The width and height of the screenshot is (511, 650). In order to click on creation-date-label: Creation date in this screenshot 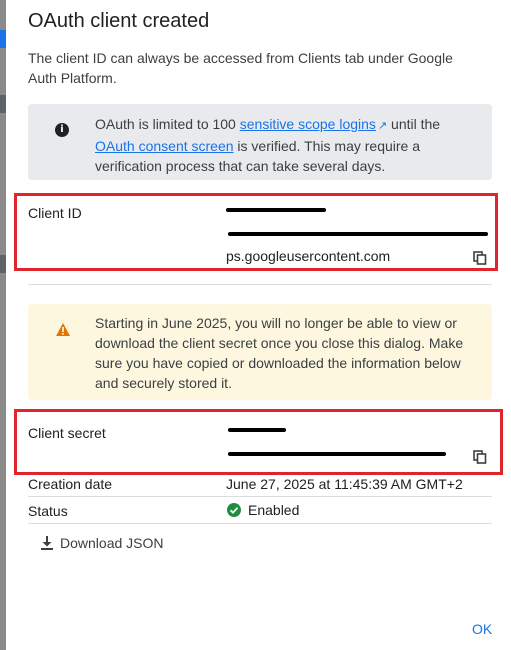, I will do `click(70, 484)`.